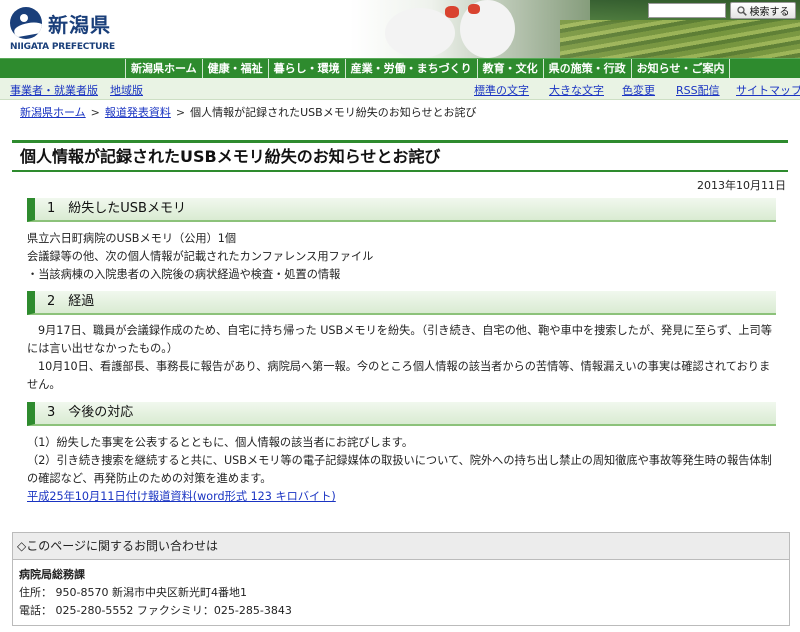  Describe the element at coordinates (741, 10) in the screenshot. I see `search-icon` at that location.